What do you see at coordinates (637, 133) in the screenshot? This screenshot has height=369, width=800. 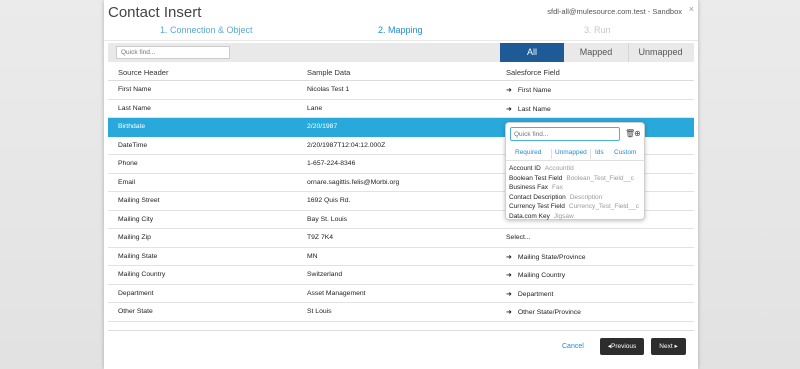 I see `add-circle-icon: ⊕` at bounding box center [637, 133].